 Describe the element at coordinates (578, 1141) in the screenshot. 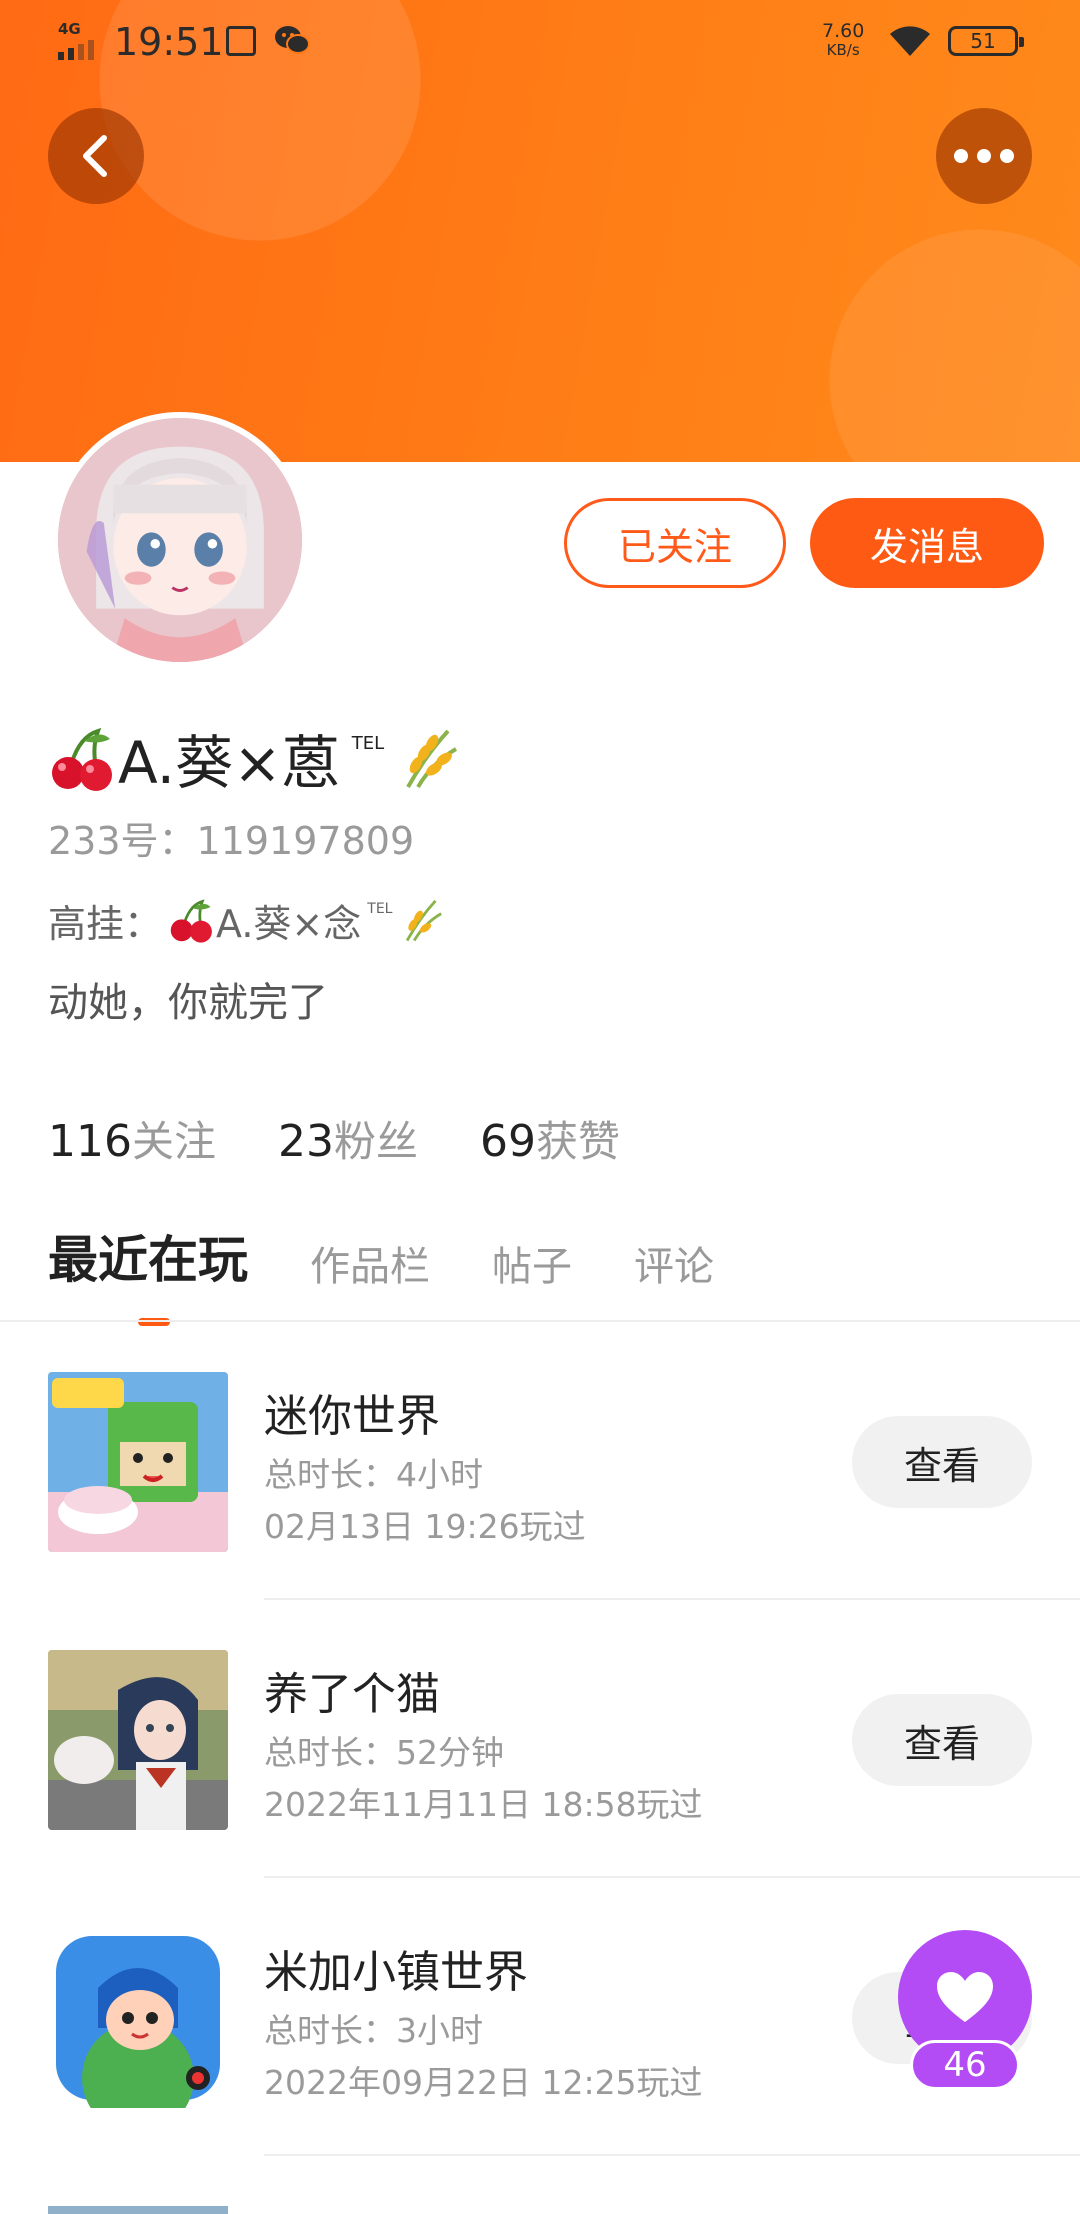

I see `stat-label: 获赞` at that location.